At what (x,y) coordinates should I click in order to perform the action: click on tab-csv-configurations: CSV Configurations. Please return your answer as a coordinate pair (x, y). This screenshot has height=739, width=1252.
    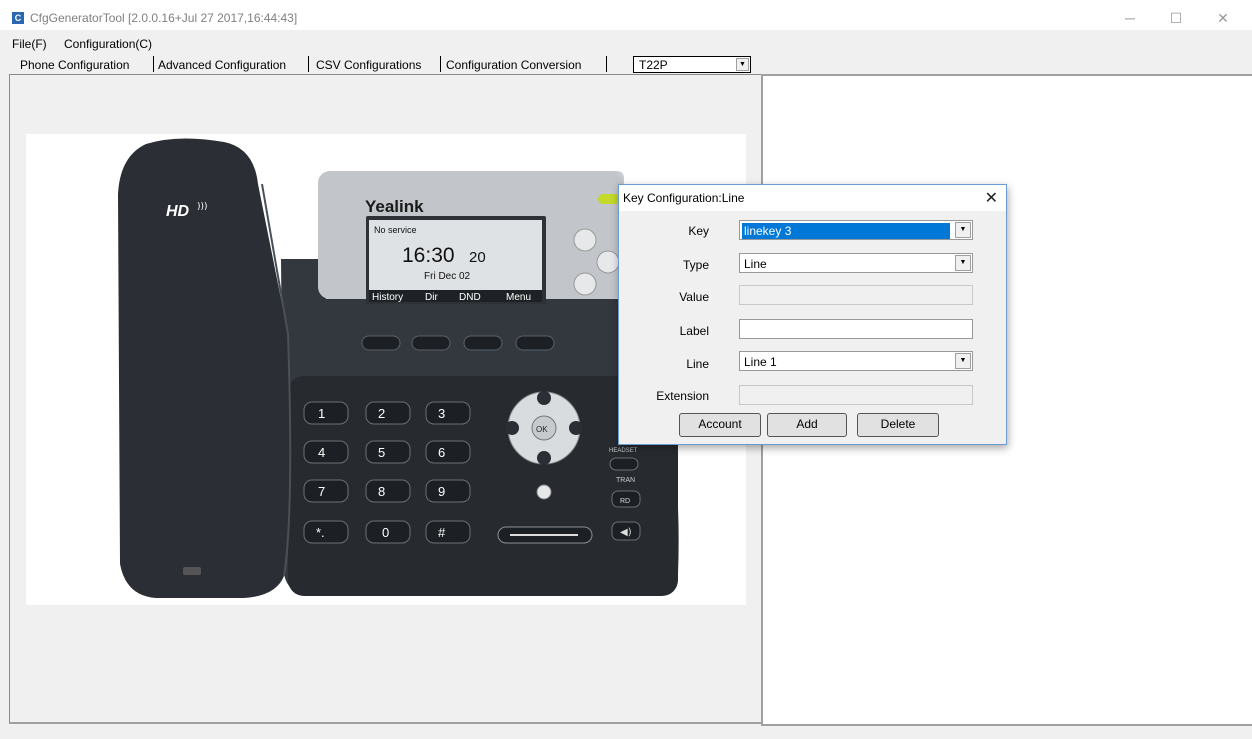
    Looking at the image, I should click on (368, 65).